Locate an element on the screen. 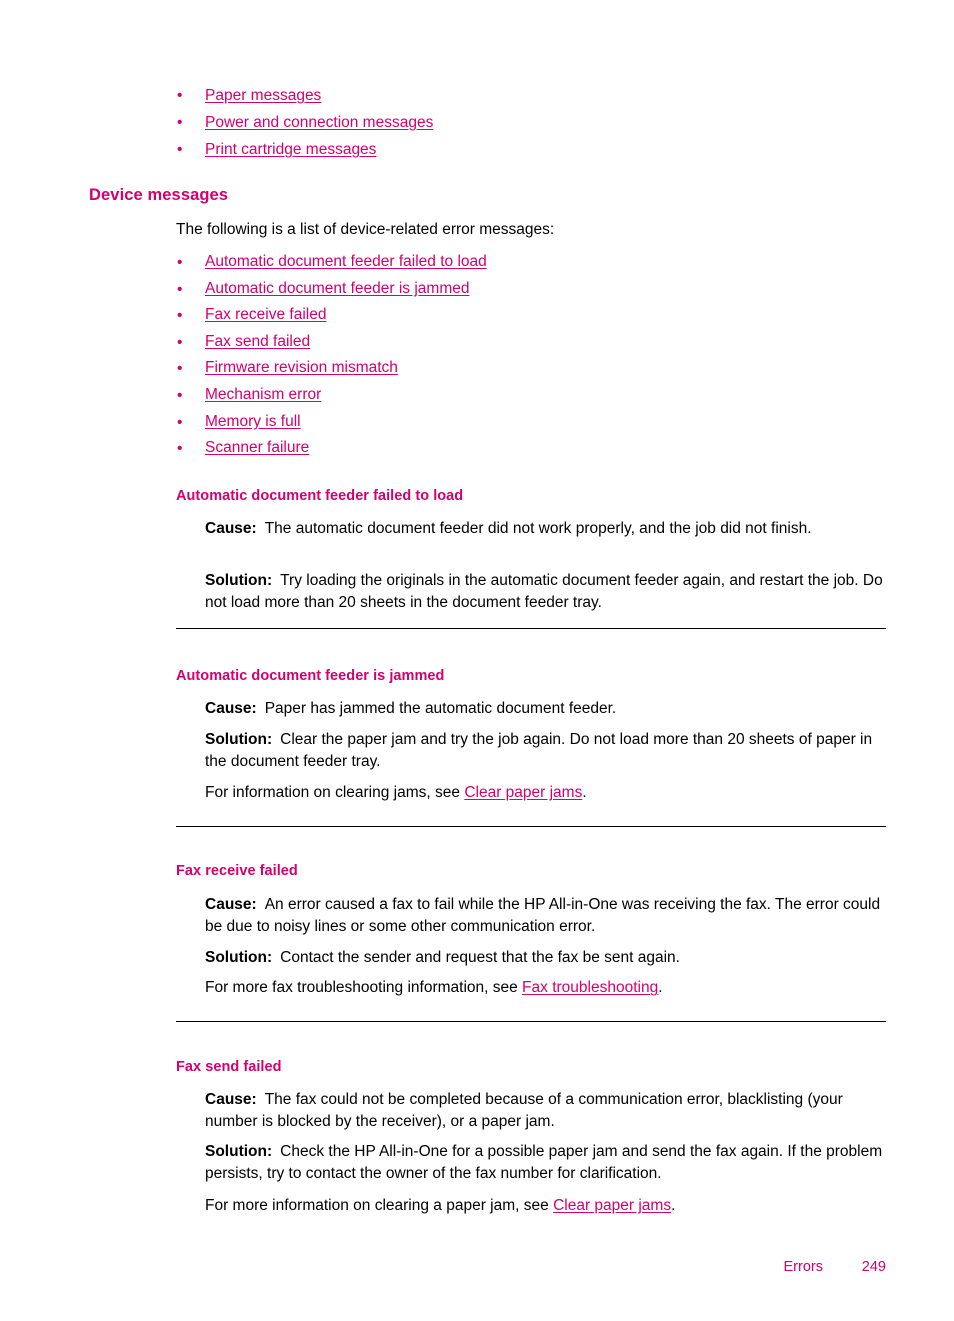 The width and height of the screenshot is (954, 1321). list-item: • Scanner failure is located at coordinates (532, 448).